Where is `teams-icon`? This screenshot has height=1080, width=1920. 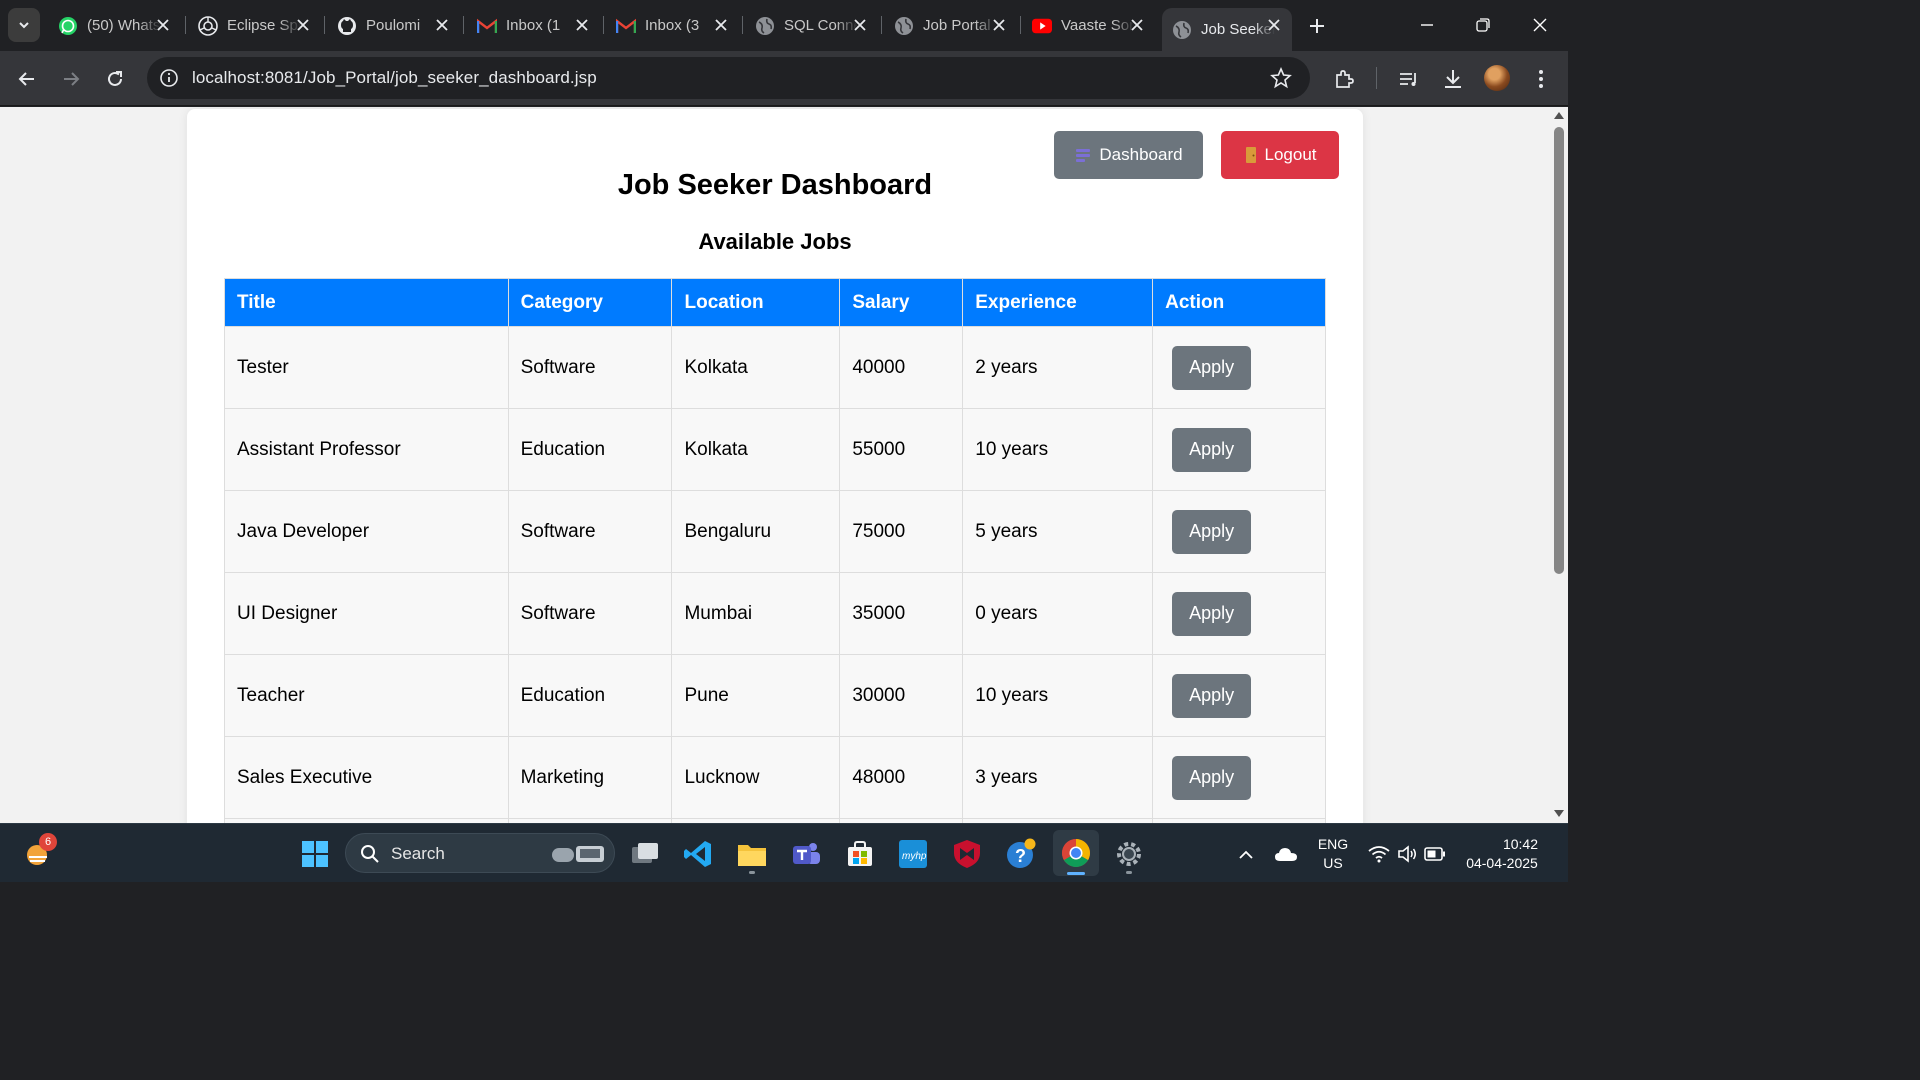 teams-icon is located at coordinates (806, 853).